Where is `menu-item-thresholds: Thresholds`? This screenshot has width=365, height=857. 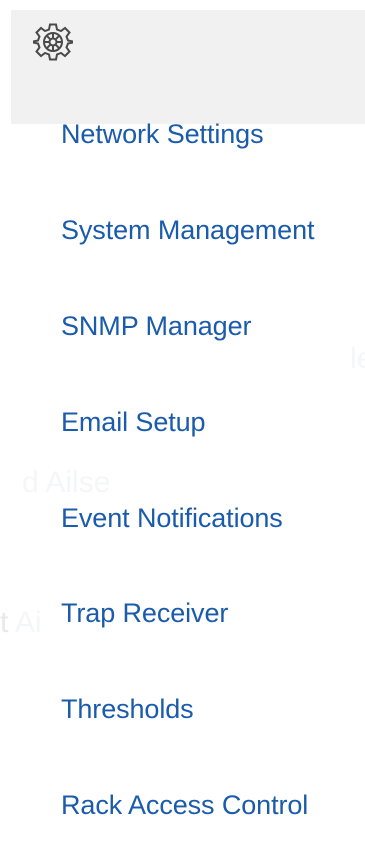
menu-item-thresholds: Thresholds is located at coordinates (127, 709).